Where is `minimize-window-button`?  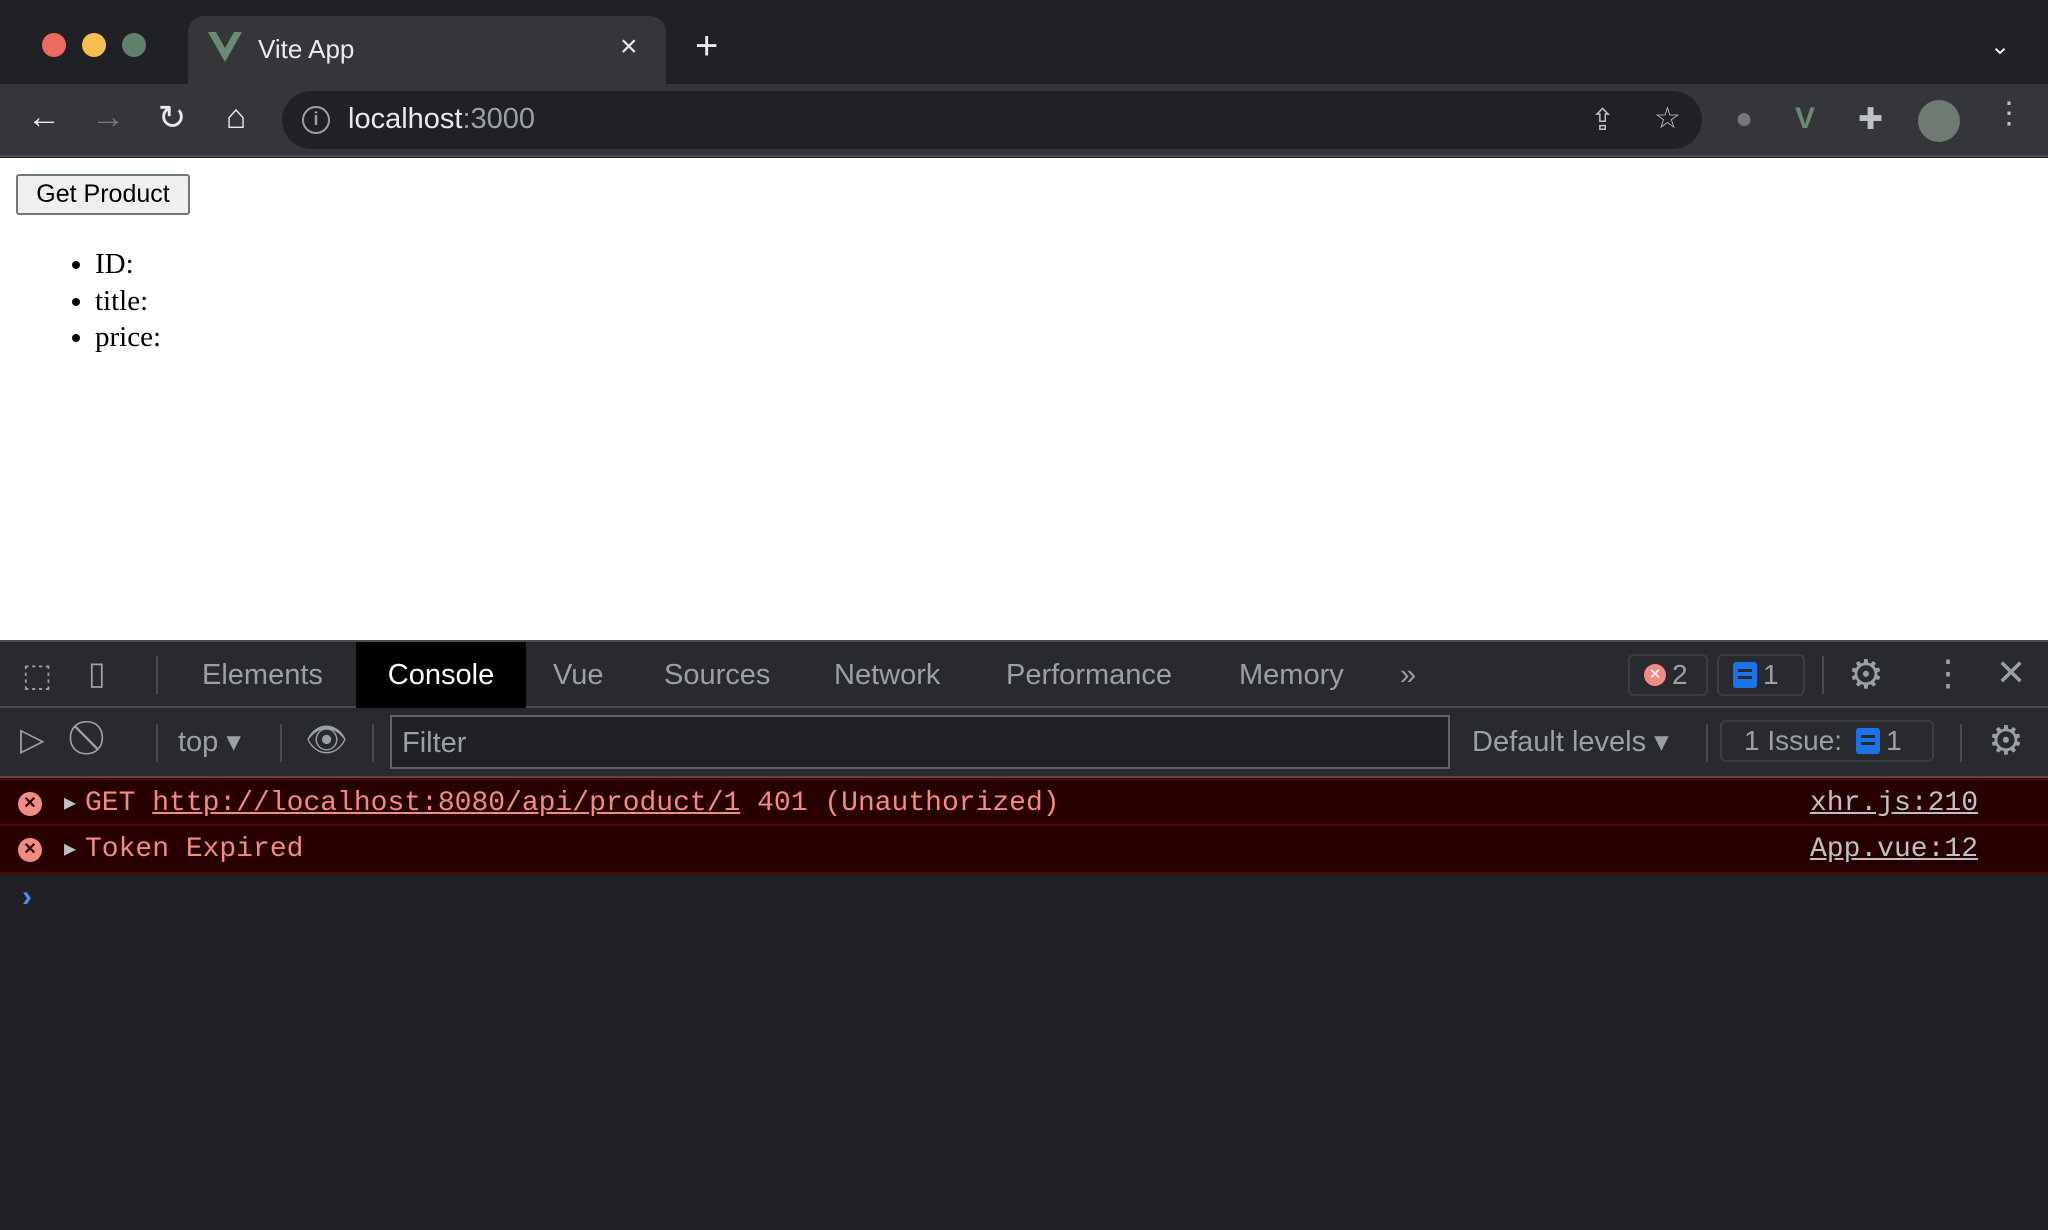 minimize-window-button is located at coordinates (94, 45).